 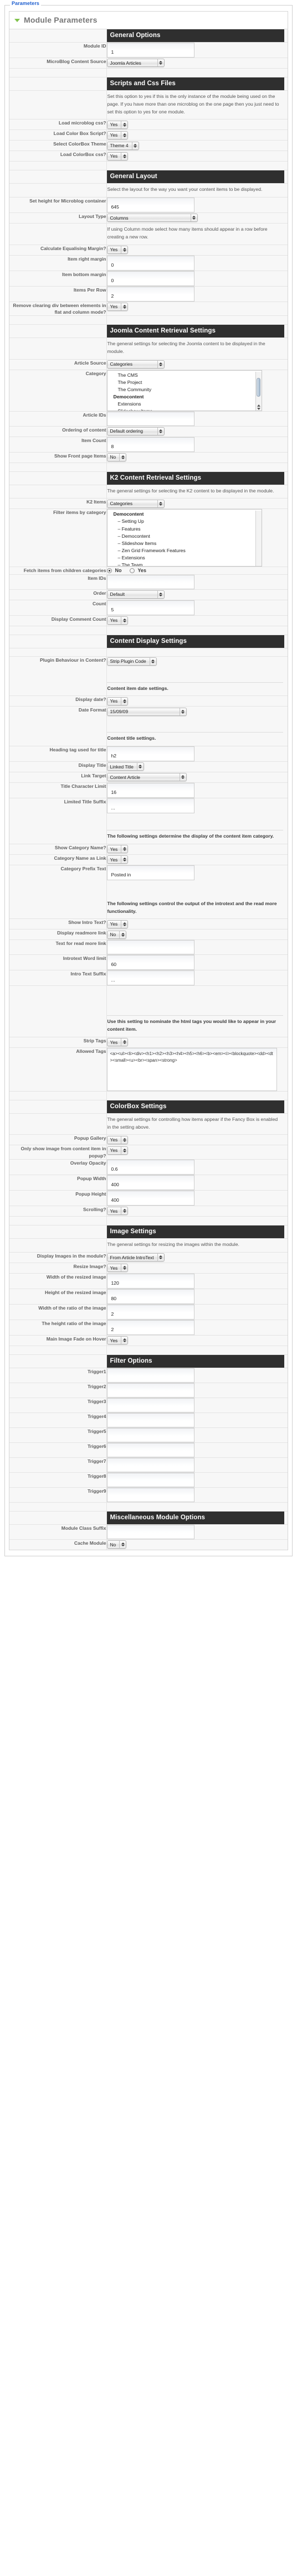 What do you see at coordinates (117, 135) in the screenshot?
I see `load-colorbox-script-select: Yes` at bounding box center [117, 135].